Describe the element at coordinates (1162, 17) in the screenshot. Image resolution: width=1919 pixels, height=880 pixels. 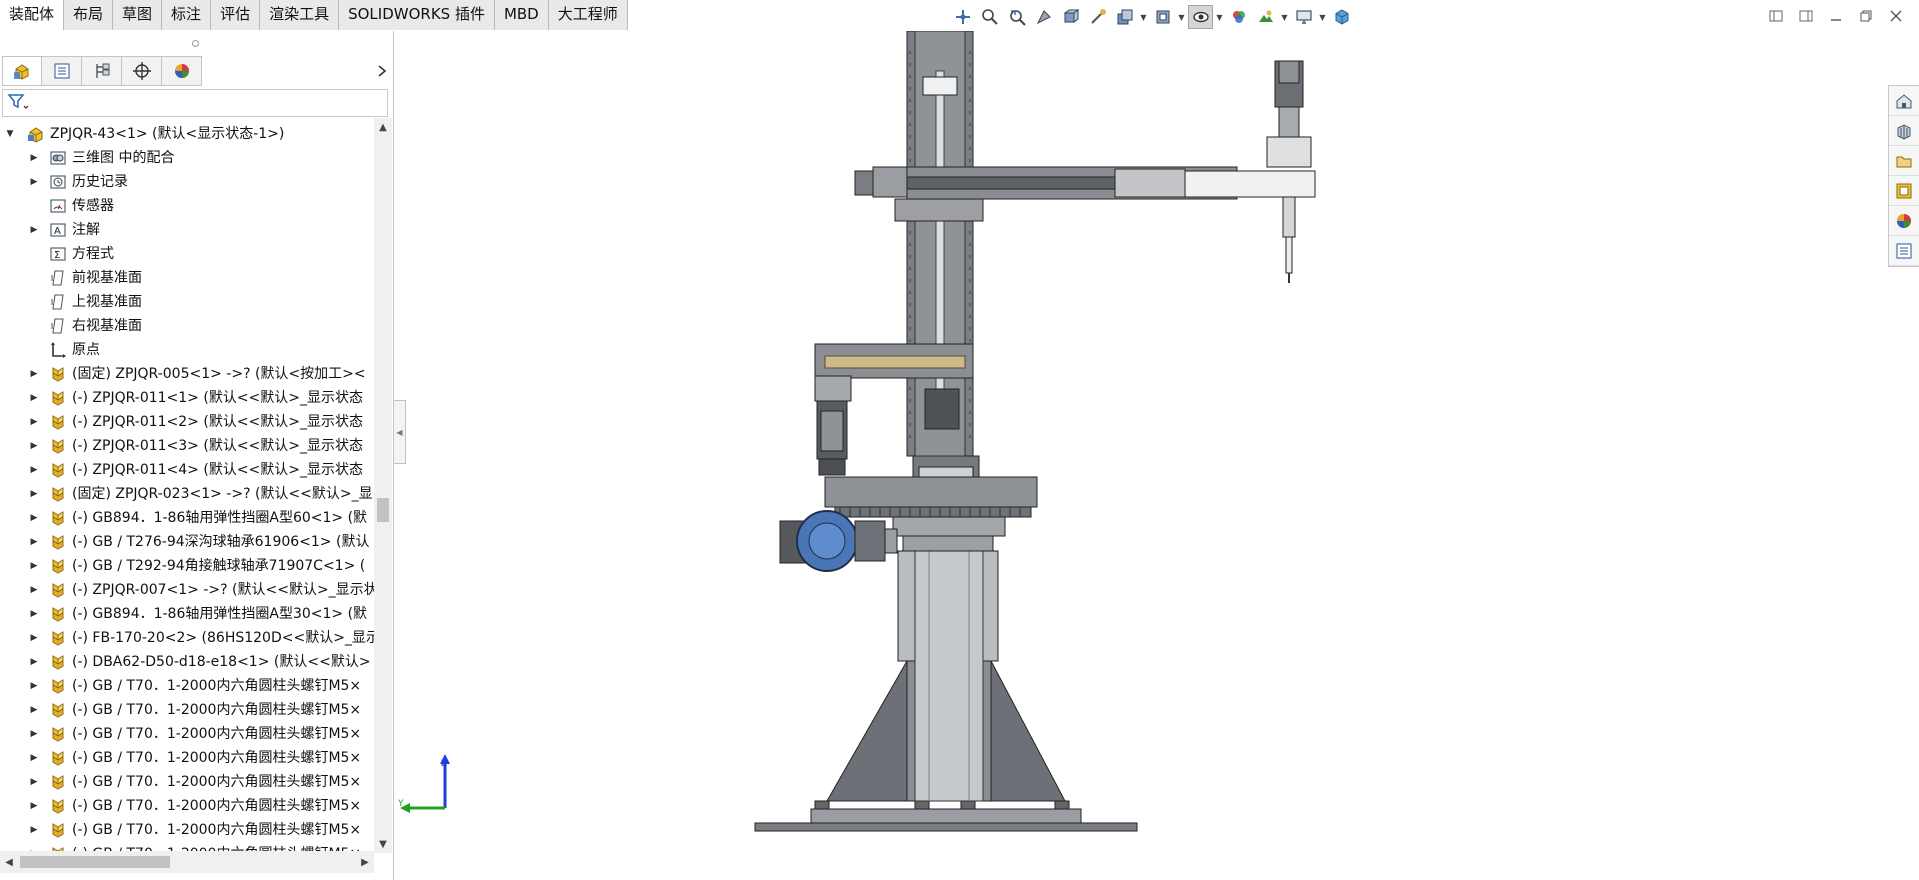
I see `hide-show-items-icon` at that location.